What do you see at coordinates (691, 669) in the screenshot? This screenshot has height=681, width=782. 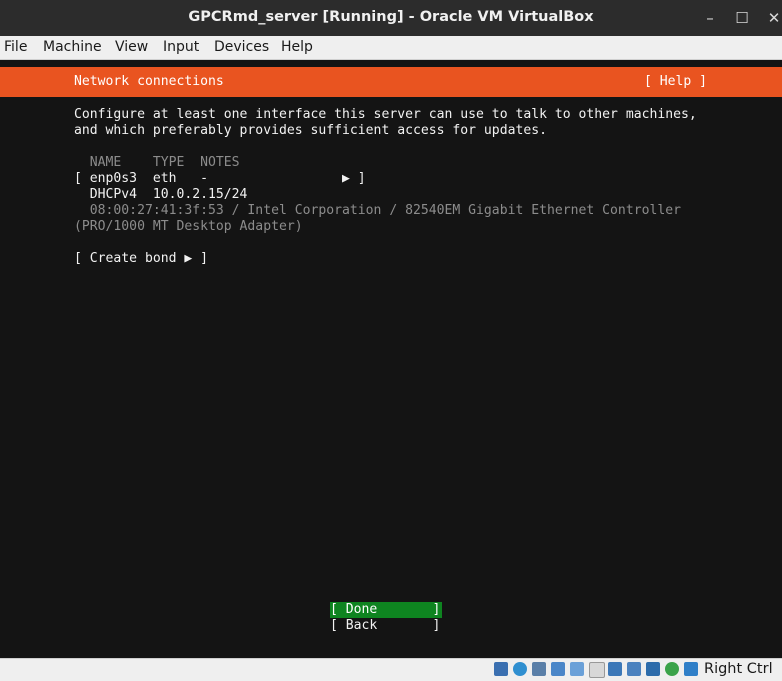 I see `mouse-integration-icon` at bounding box center [691, 669].